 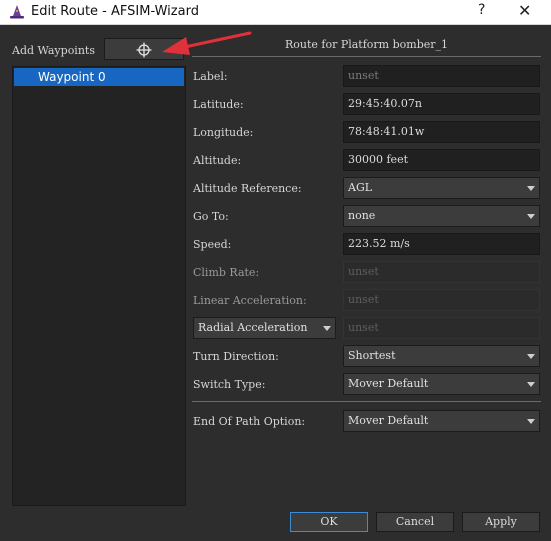 I want to click on altitude-label: Altitude:, so click(x=217, y=160).